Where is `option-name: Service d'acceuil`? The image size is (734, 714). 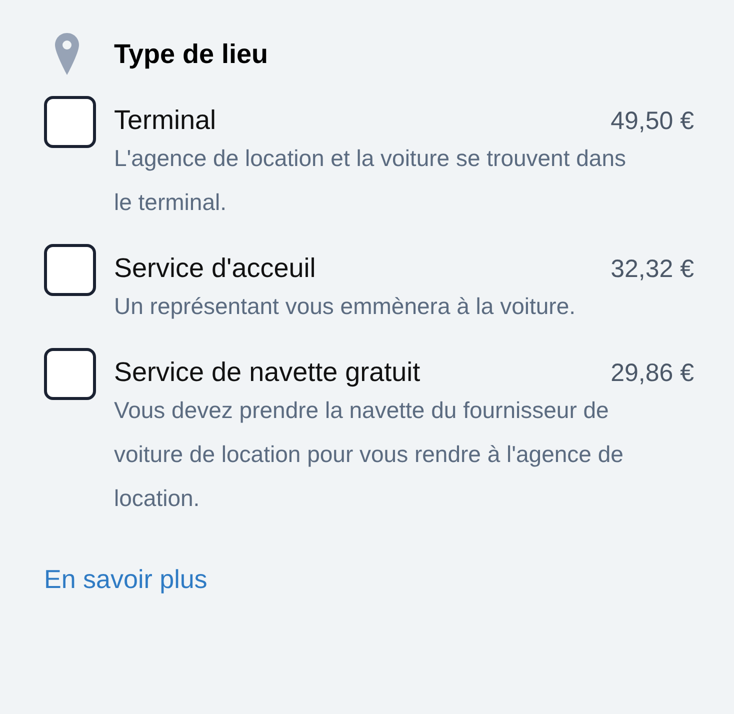
option-name: Service d'acceuil is located at coordinates (215, 268).